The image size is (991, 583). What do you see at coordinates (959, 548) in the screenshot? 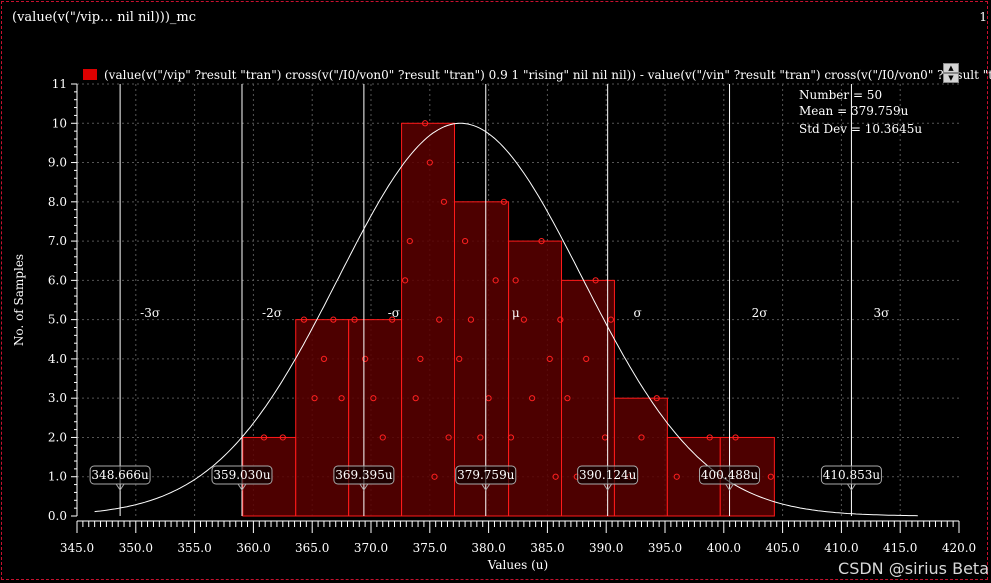
I see `x-tick-label: 420.0` at bounding box center [959, 548].